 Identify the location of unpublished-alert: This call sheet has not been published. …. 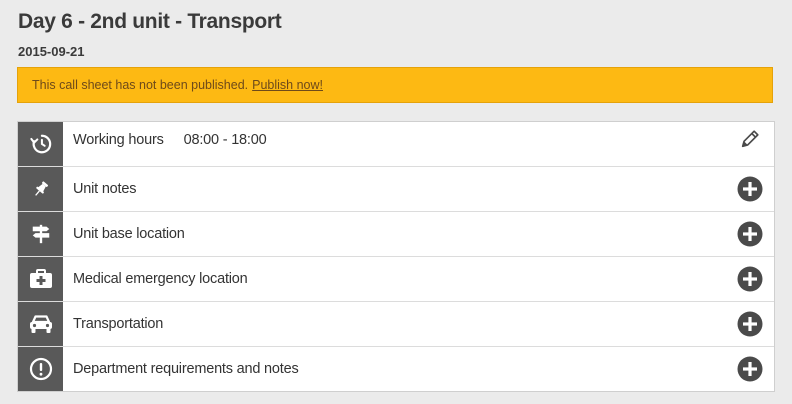
(395, 85).